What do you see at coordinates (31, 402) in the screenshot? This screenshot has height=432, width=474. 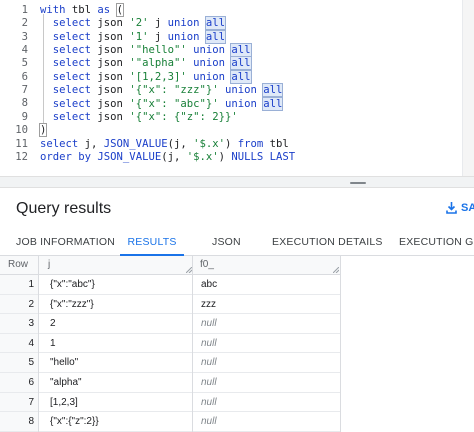 I see `row-number-cell: 7` at bounding box center [31, 402].